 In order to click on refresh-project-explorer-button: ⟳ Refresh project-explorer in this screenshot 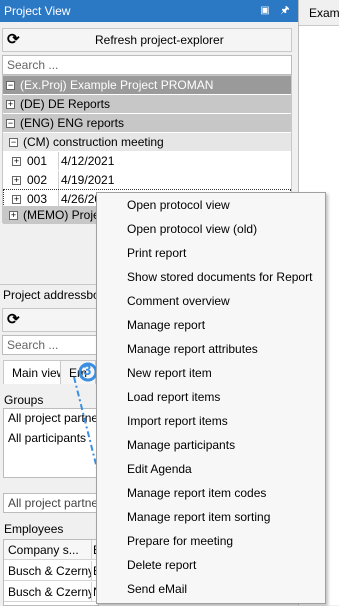, I will do `click(147, 40)`.